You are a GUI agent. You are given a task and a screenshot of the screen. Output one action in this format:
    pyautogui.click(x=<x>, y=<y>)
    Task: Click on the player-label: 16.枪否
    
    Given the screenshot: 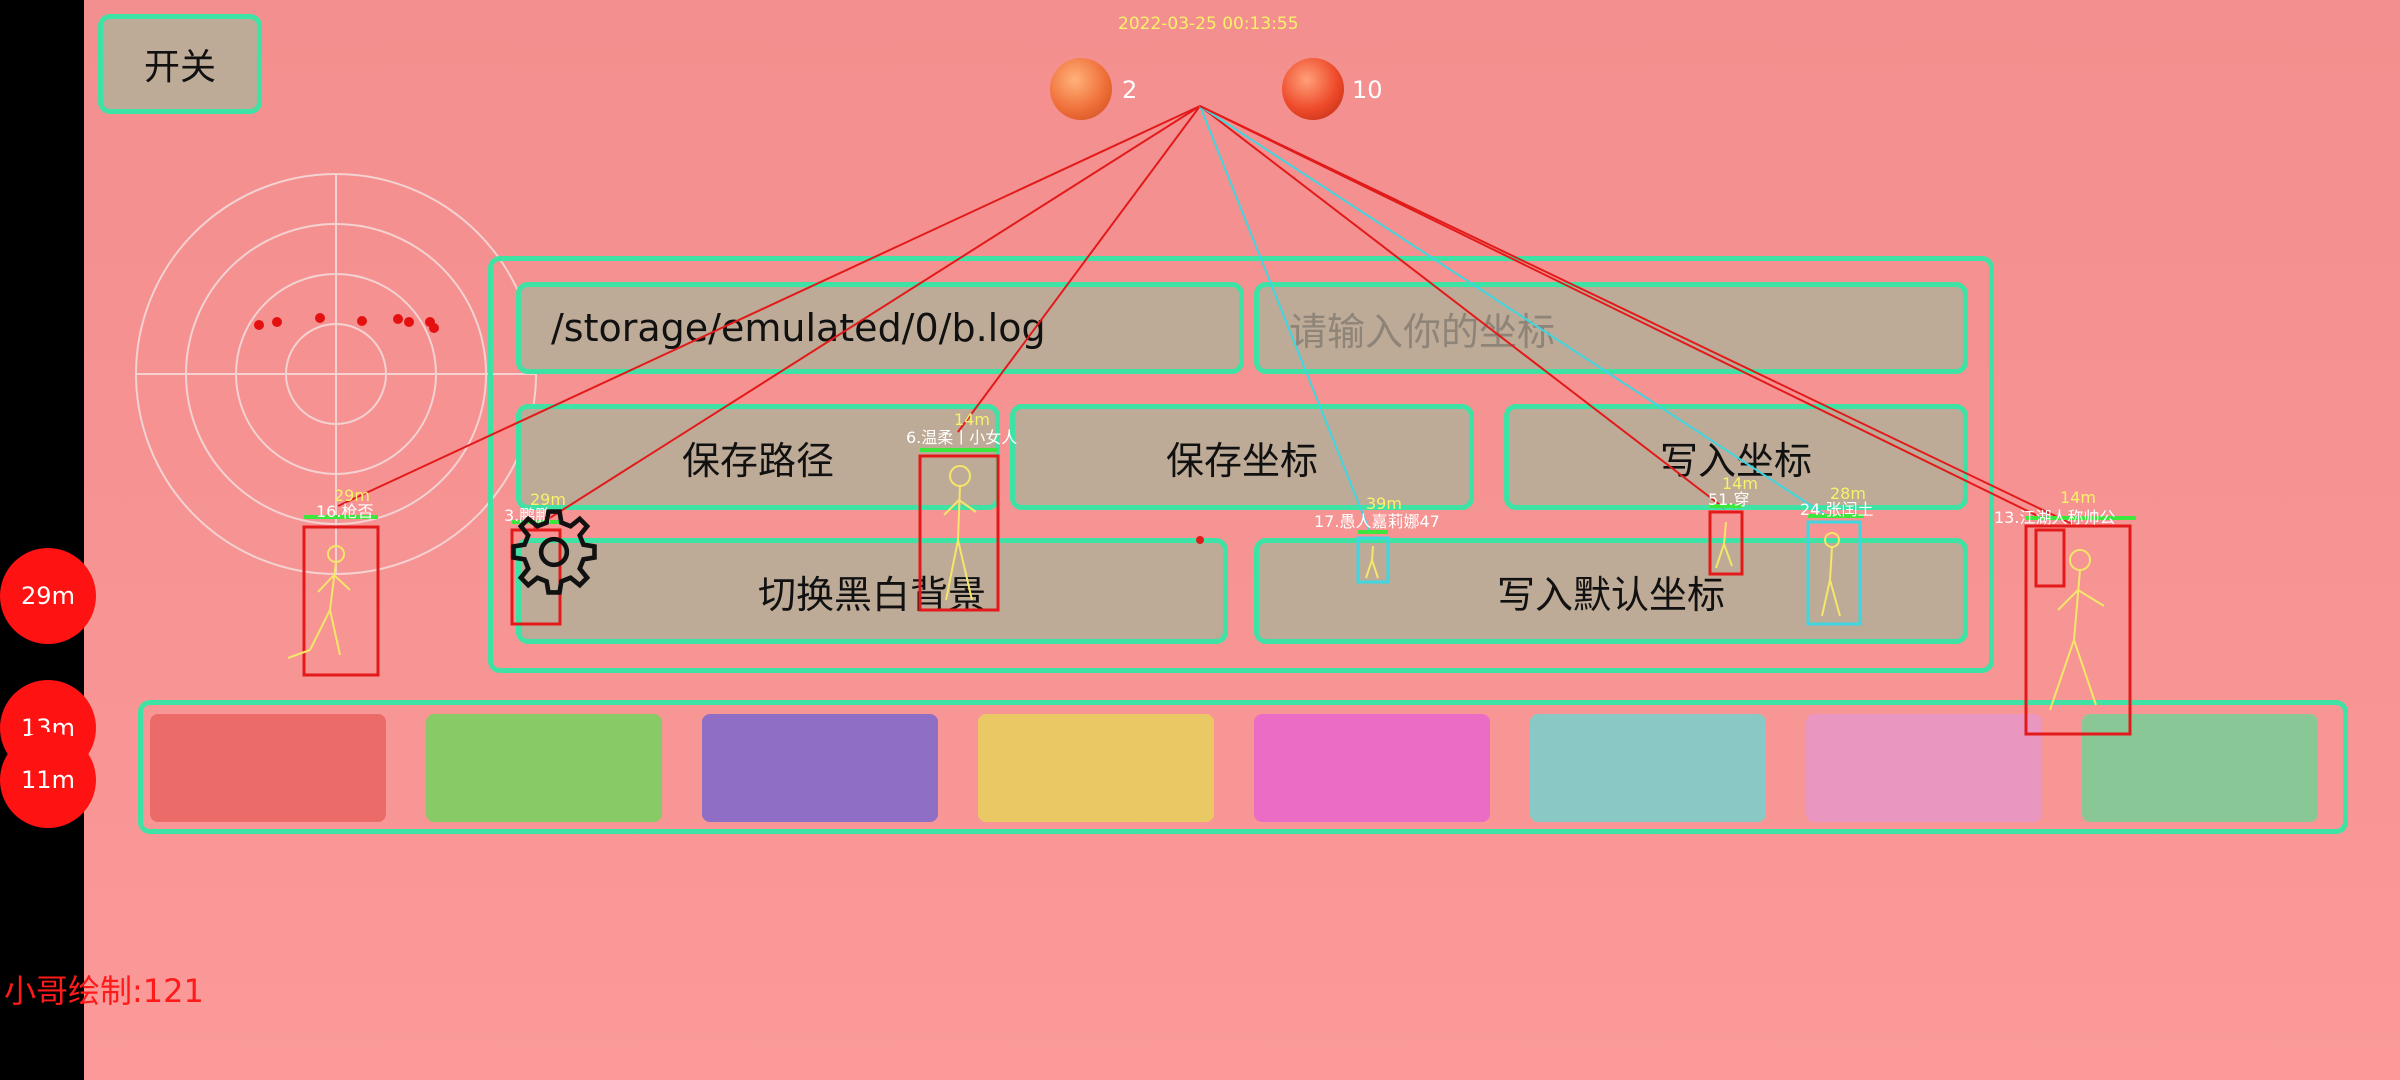 What is the action you would take?
    pyautogui.click(x=345, y=511)
    